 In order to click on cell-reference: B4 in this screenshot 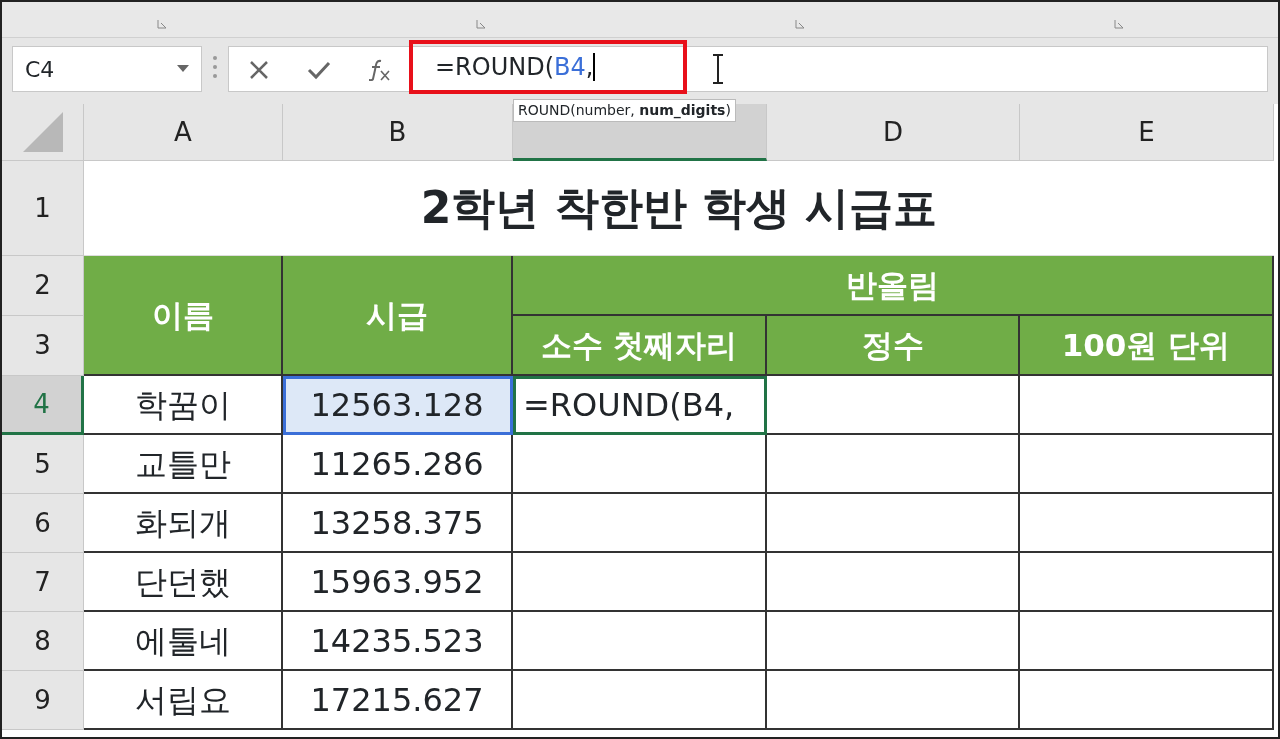, I will do `click(570, 67)`.